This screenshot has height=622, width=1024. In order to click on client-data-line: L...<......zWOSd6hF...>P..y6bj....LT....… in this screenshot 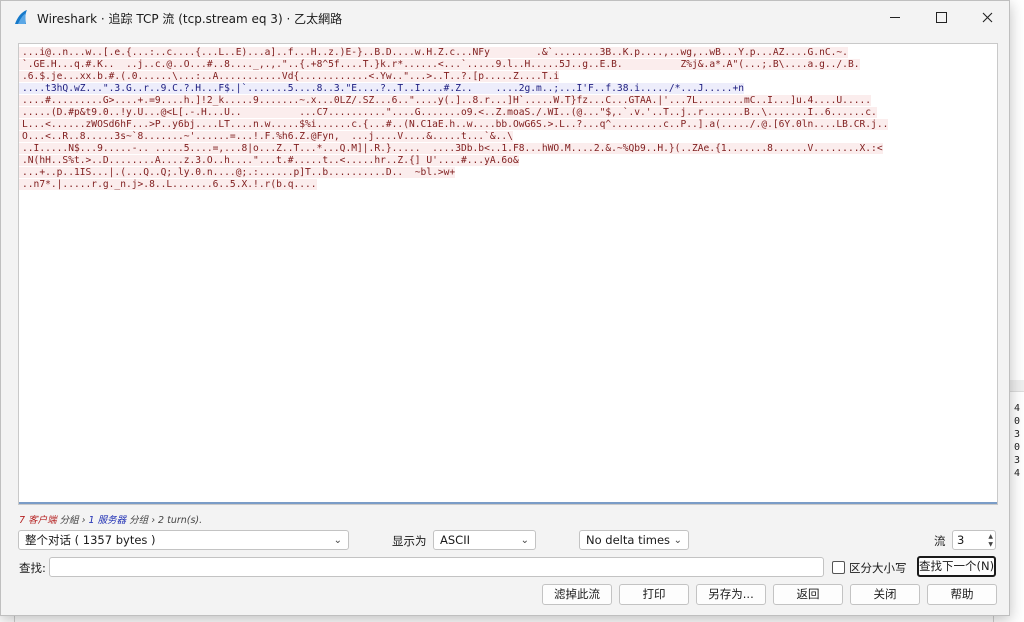, I will do `click(454, 124)`.